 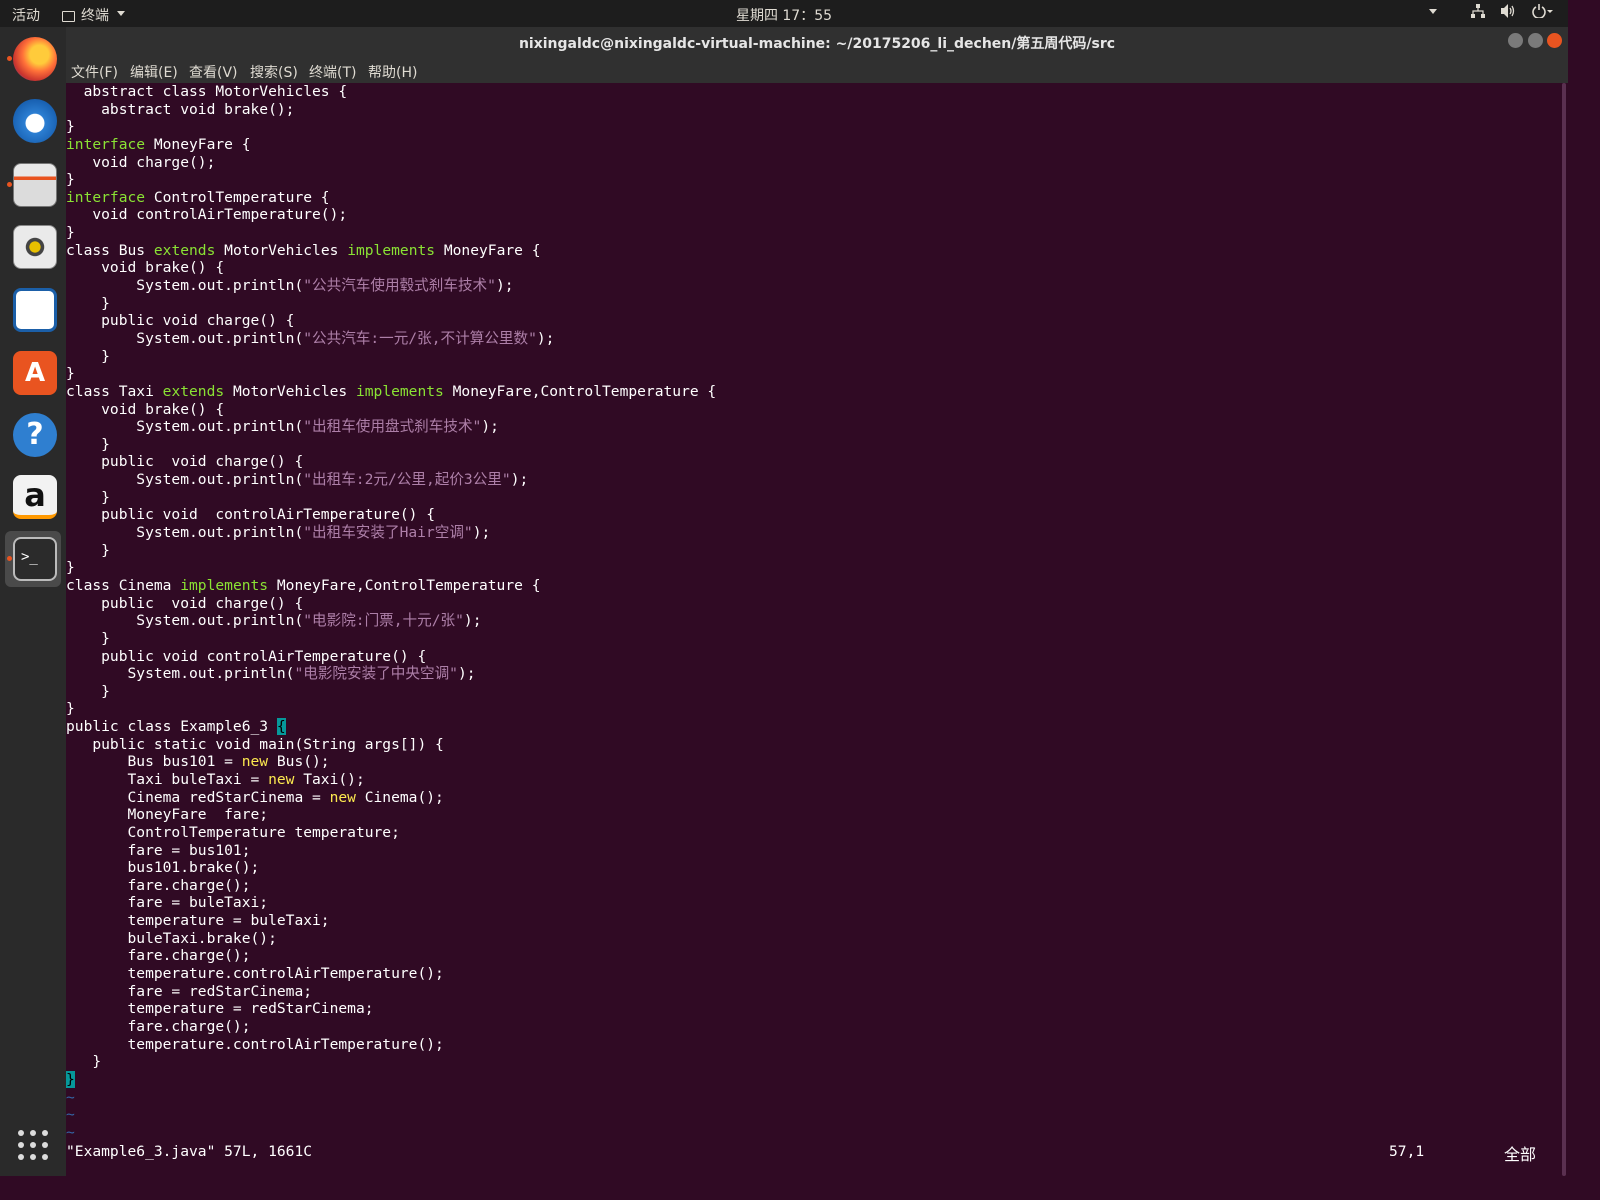 I want to click on code-line: System.out.println("公共汽车使用毂式刹车技术");, so click(x=391, y=286).